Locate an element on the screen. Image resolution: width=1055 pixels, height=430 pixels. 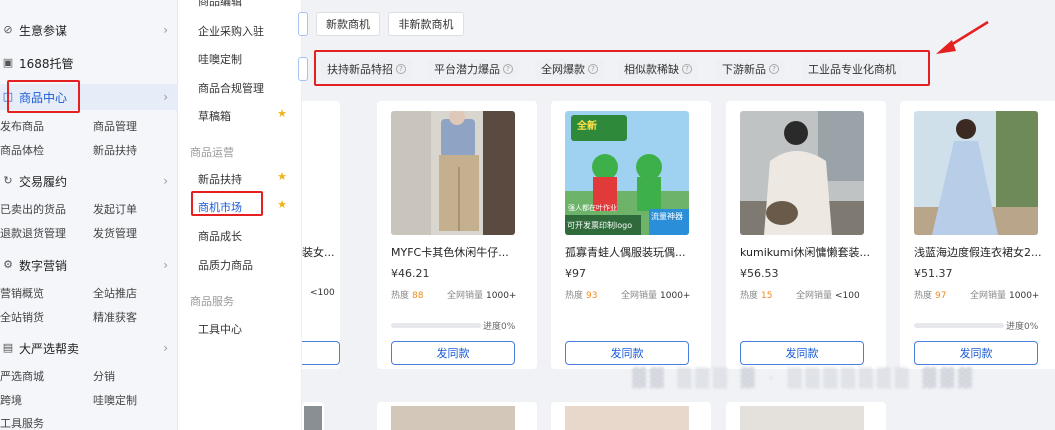
sidebar-section-label: 数字营销 is located at coordinates (43, 265).